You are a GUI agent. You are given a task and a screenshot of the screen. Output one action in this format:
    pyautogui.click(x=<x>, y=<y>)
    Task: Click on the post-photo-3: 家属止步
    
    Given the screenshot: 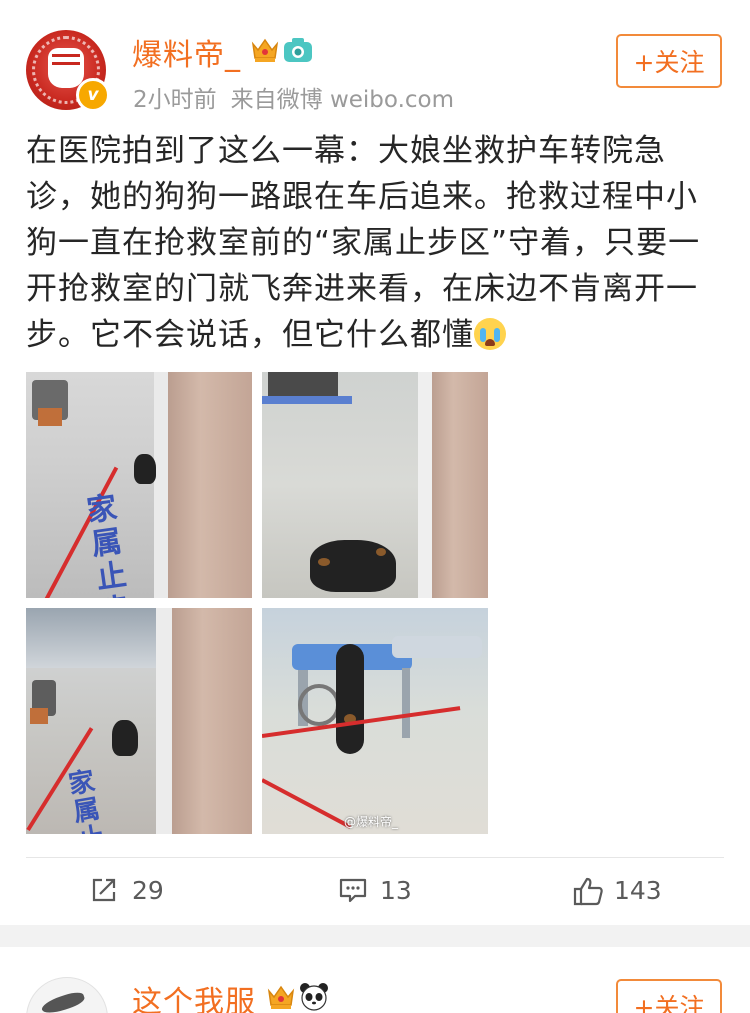 What is the action you would take?
    pyautogui.click(x=139, y=721)
    